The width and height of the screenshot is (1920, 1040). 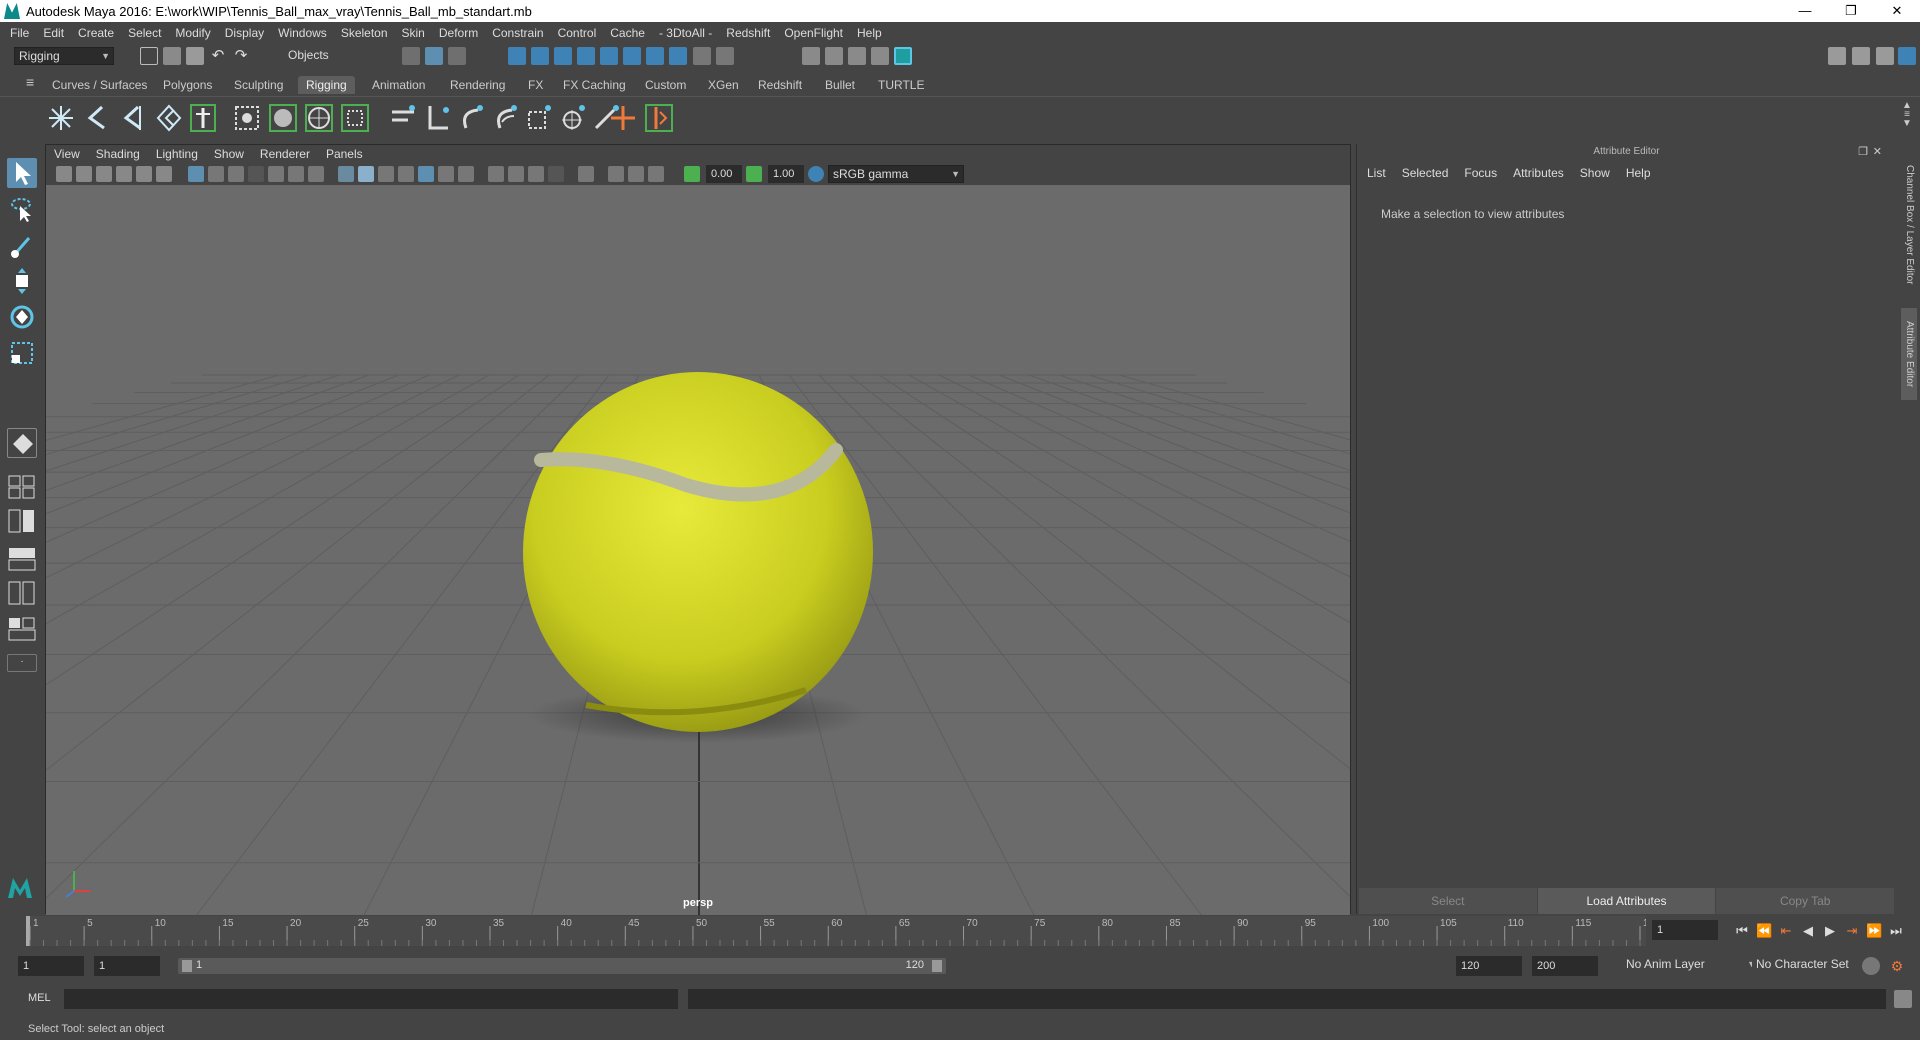 What do you see at coordinates (471, 118) in the screenshot?
I see `point-constraint-icon` at bounding box center [471, 118].